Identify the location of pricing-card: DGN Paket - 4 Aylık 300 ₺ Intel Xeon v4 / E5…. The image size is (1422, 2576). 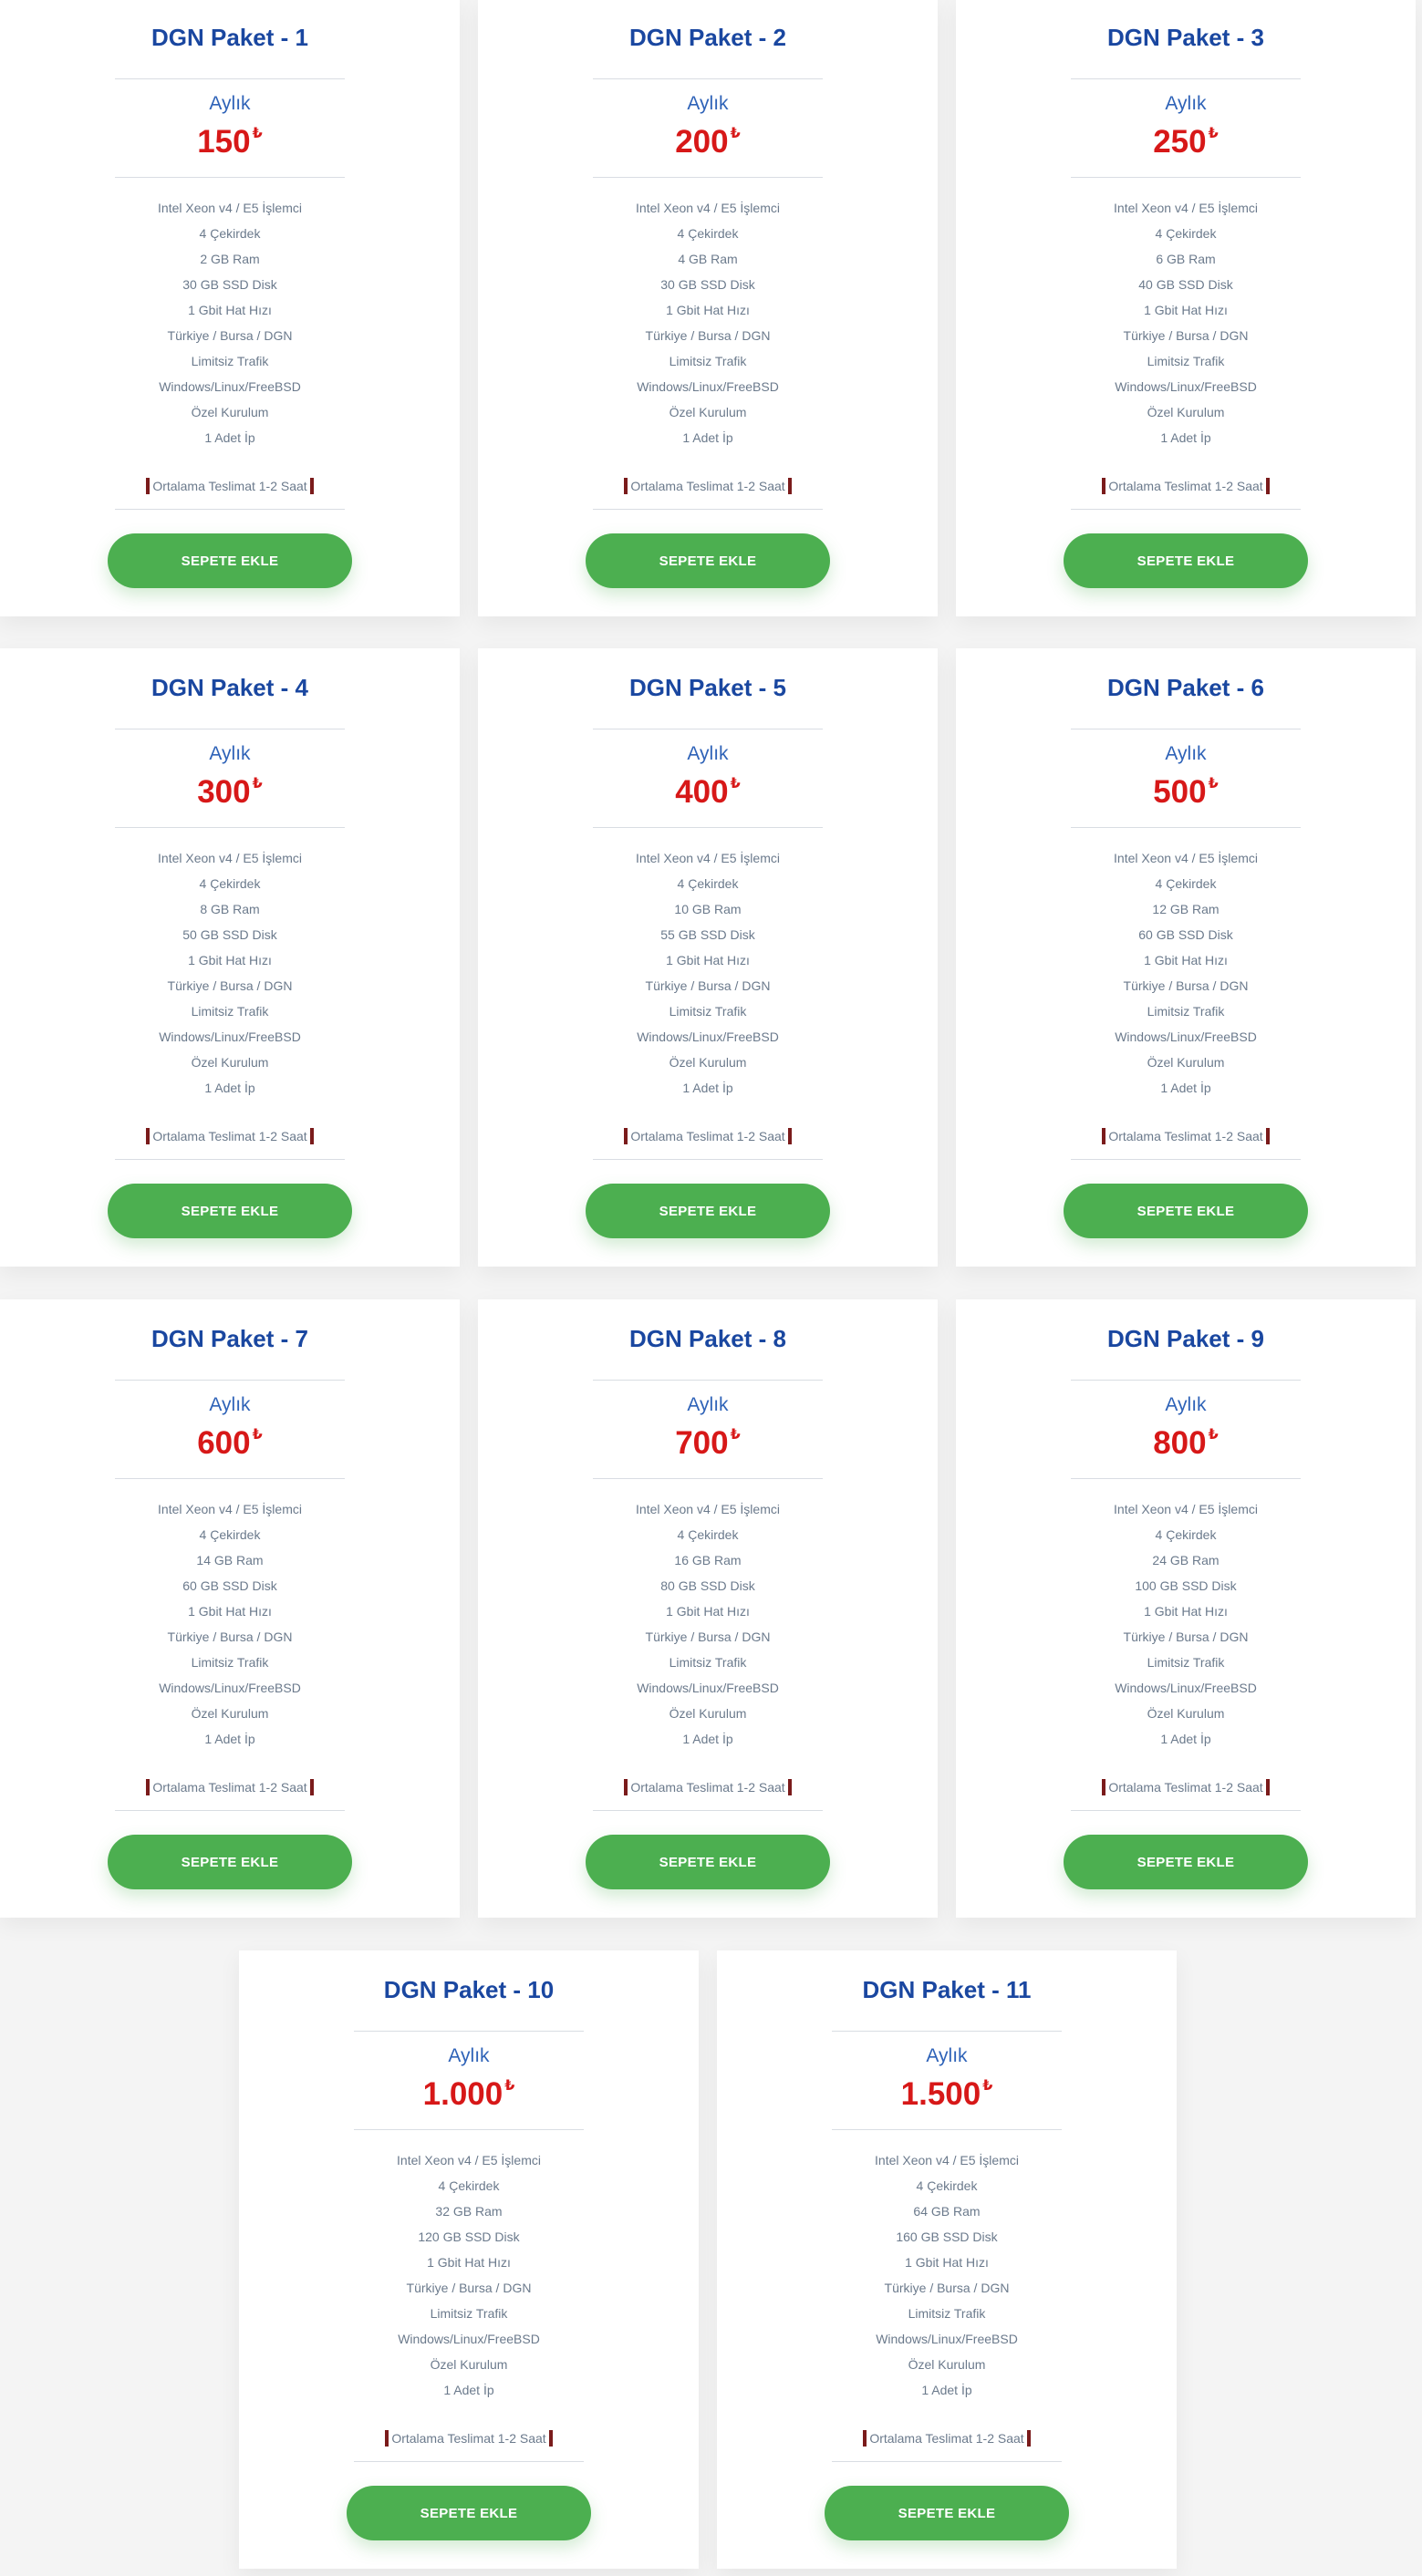
(230, 957).